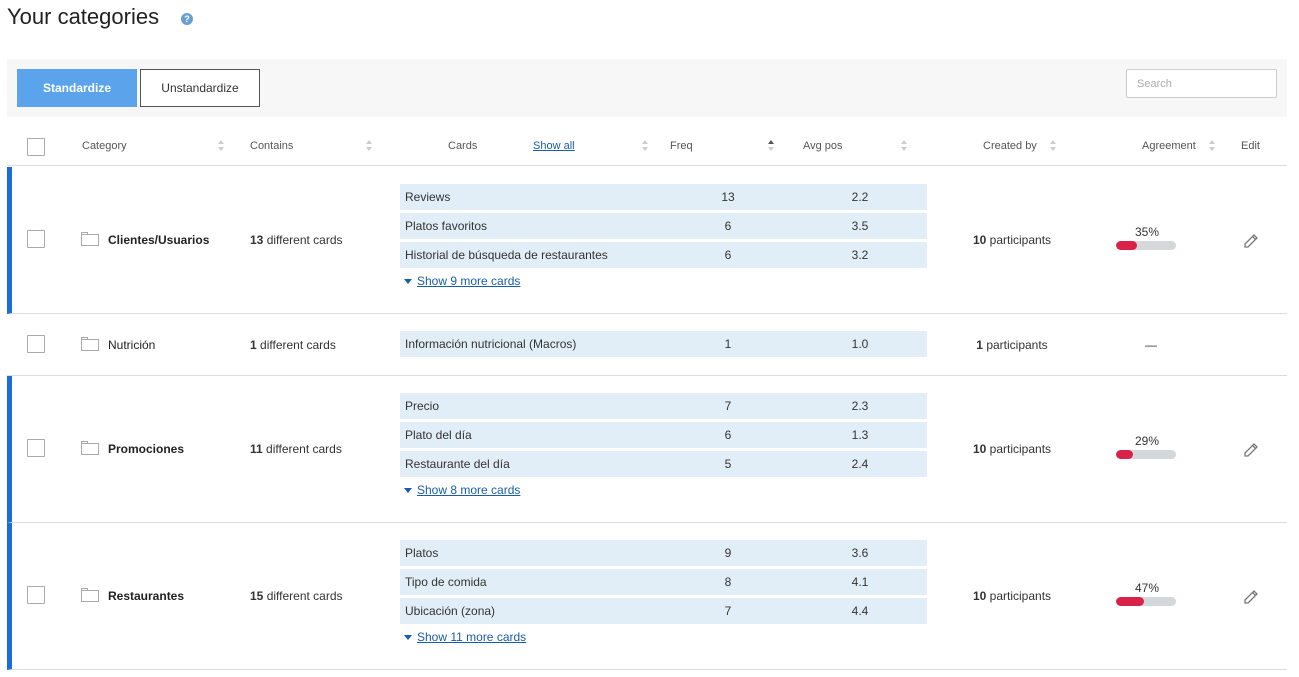  I want to click on select-all-checkbox, so click(36, 147).